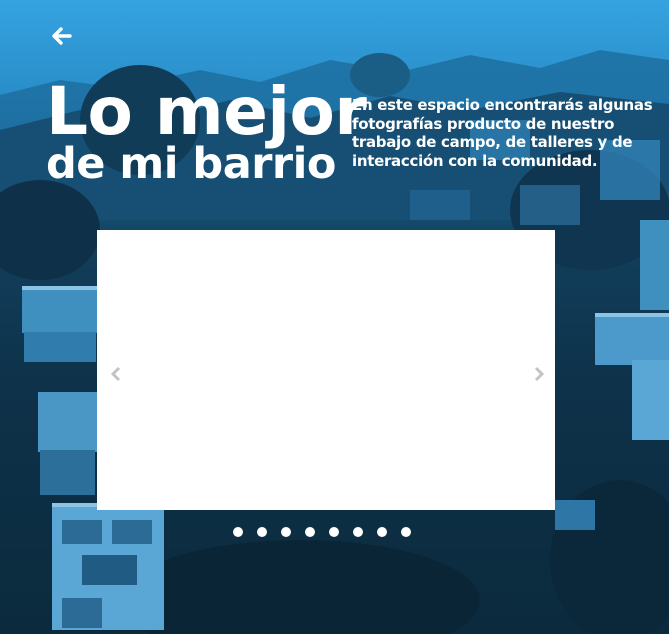  I want to click on chevron-right-icon, so click(539, 374).